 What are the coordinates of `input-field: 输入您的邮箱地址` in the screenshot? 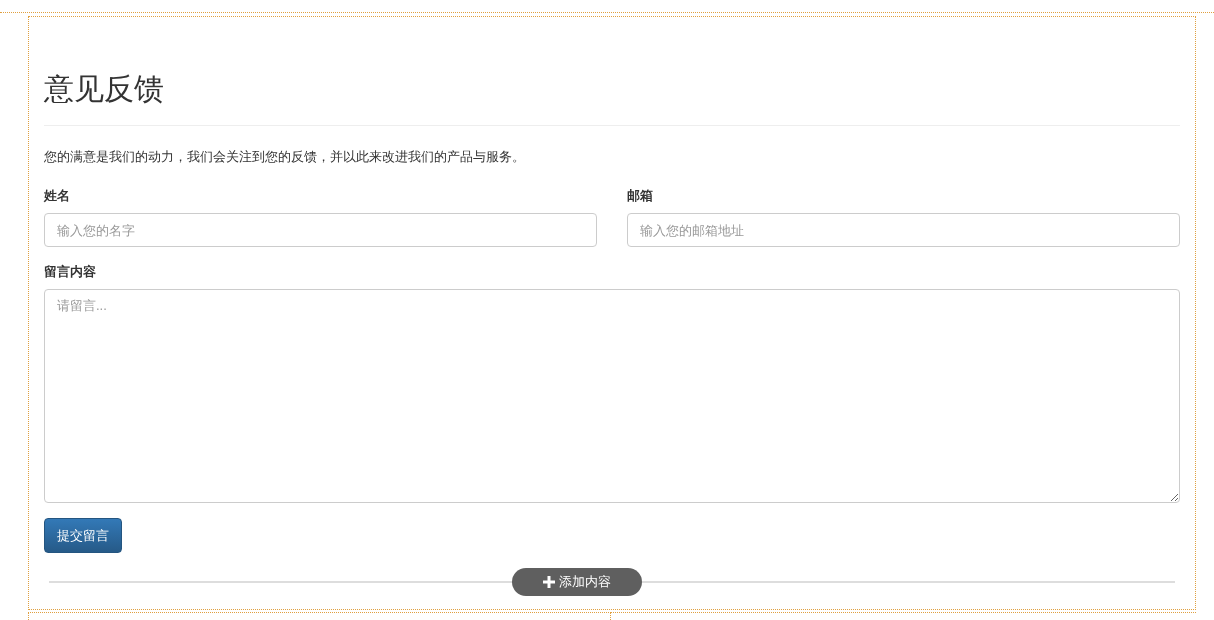 It's located at (903, 230).